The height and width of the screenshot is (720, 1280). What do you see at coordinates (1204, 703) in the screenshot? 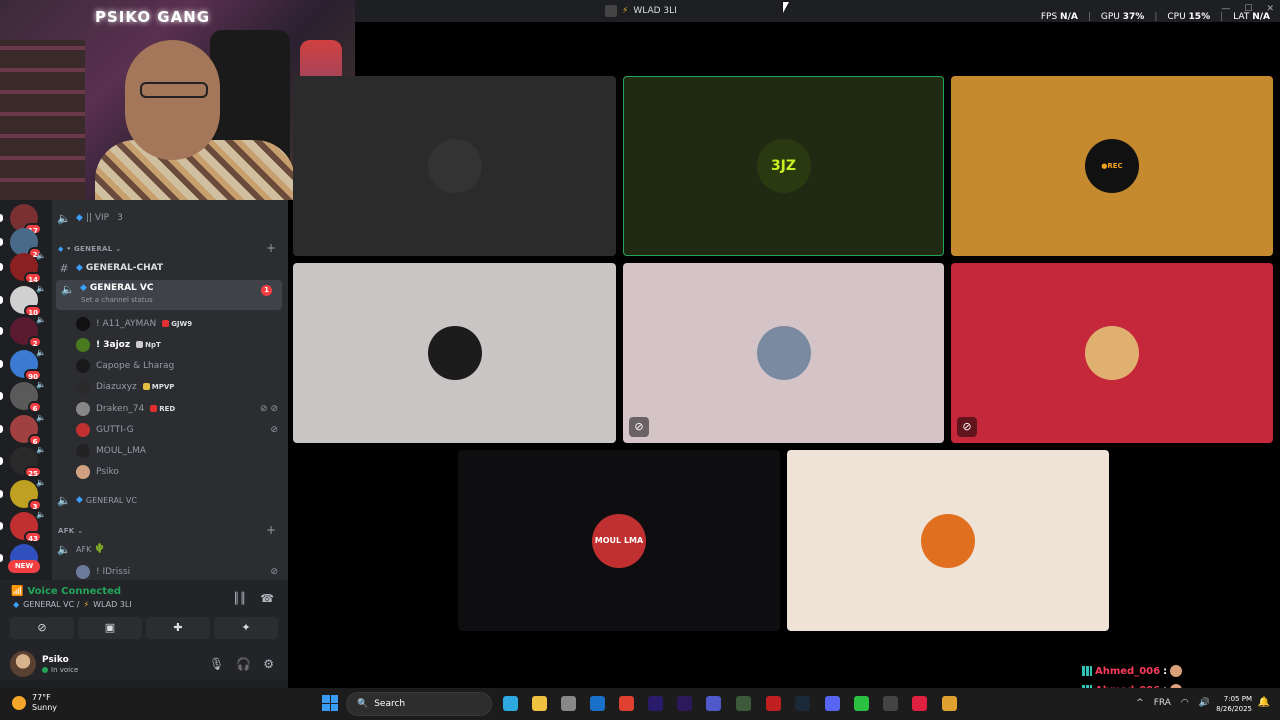
I see `volume-icon: 🔊` at bounding box center [1204, 703].